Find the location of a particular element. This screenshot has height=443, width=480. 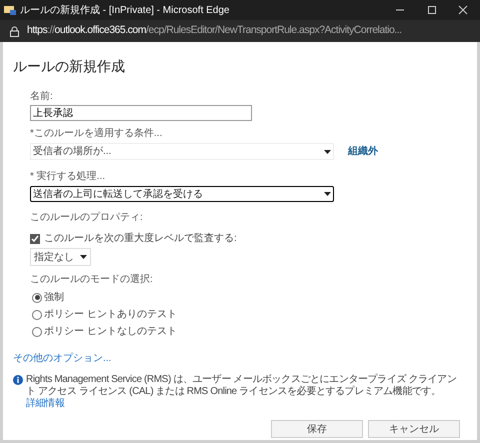

radio-label: ポリシー ヒントなしのテスト is located at coordinates (110, 332).